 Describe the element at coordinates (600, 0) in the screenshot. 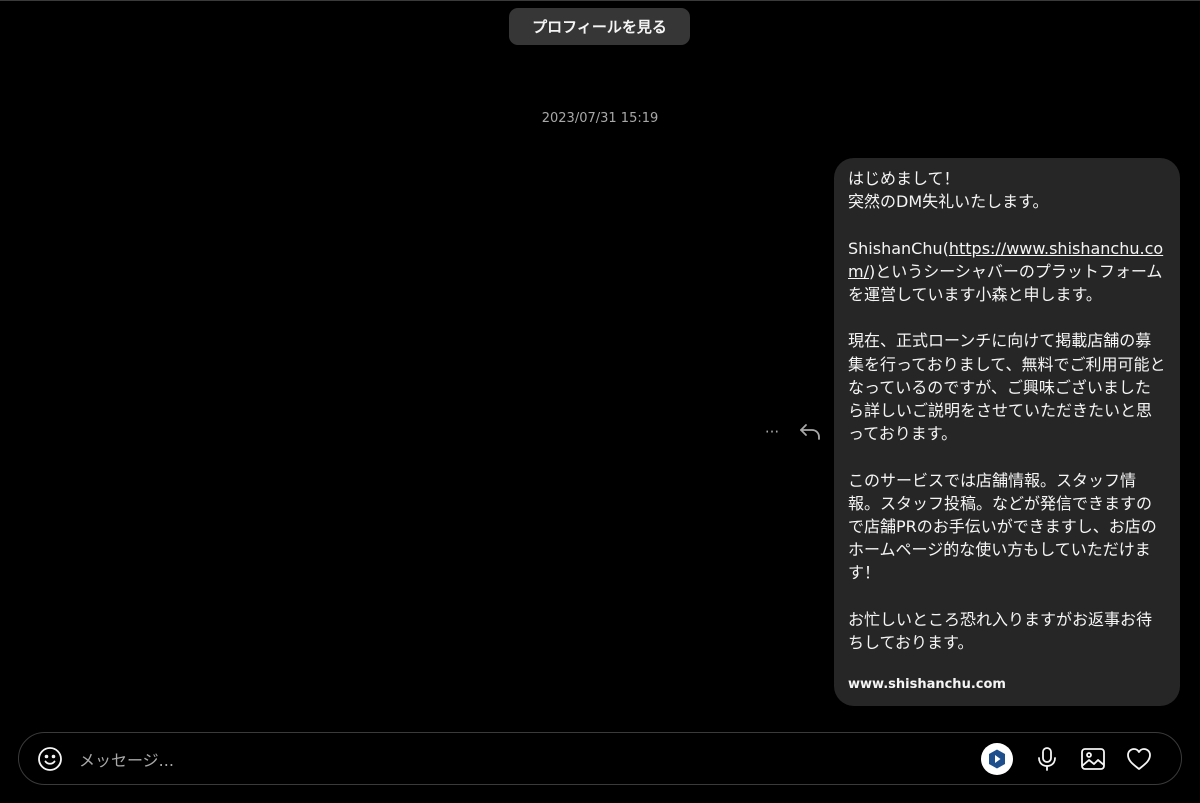

I see `window-top-border` at that location.